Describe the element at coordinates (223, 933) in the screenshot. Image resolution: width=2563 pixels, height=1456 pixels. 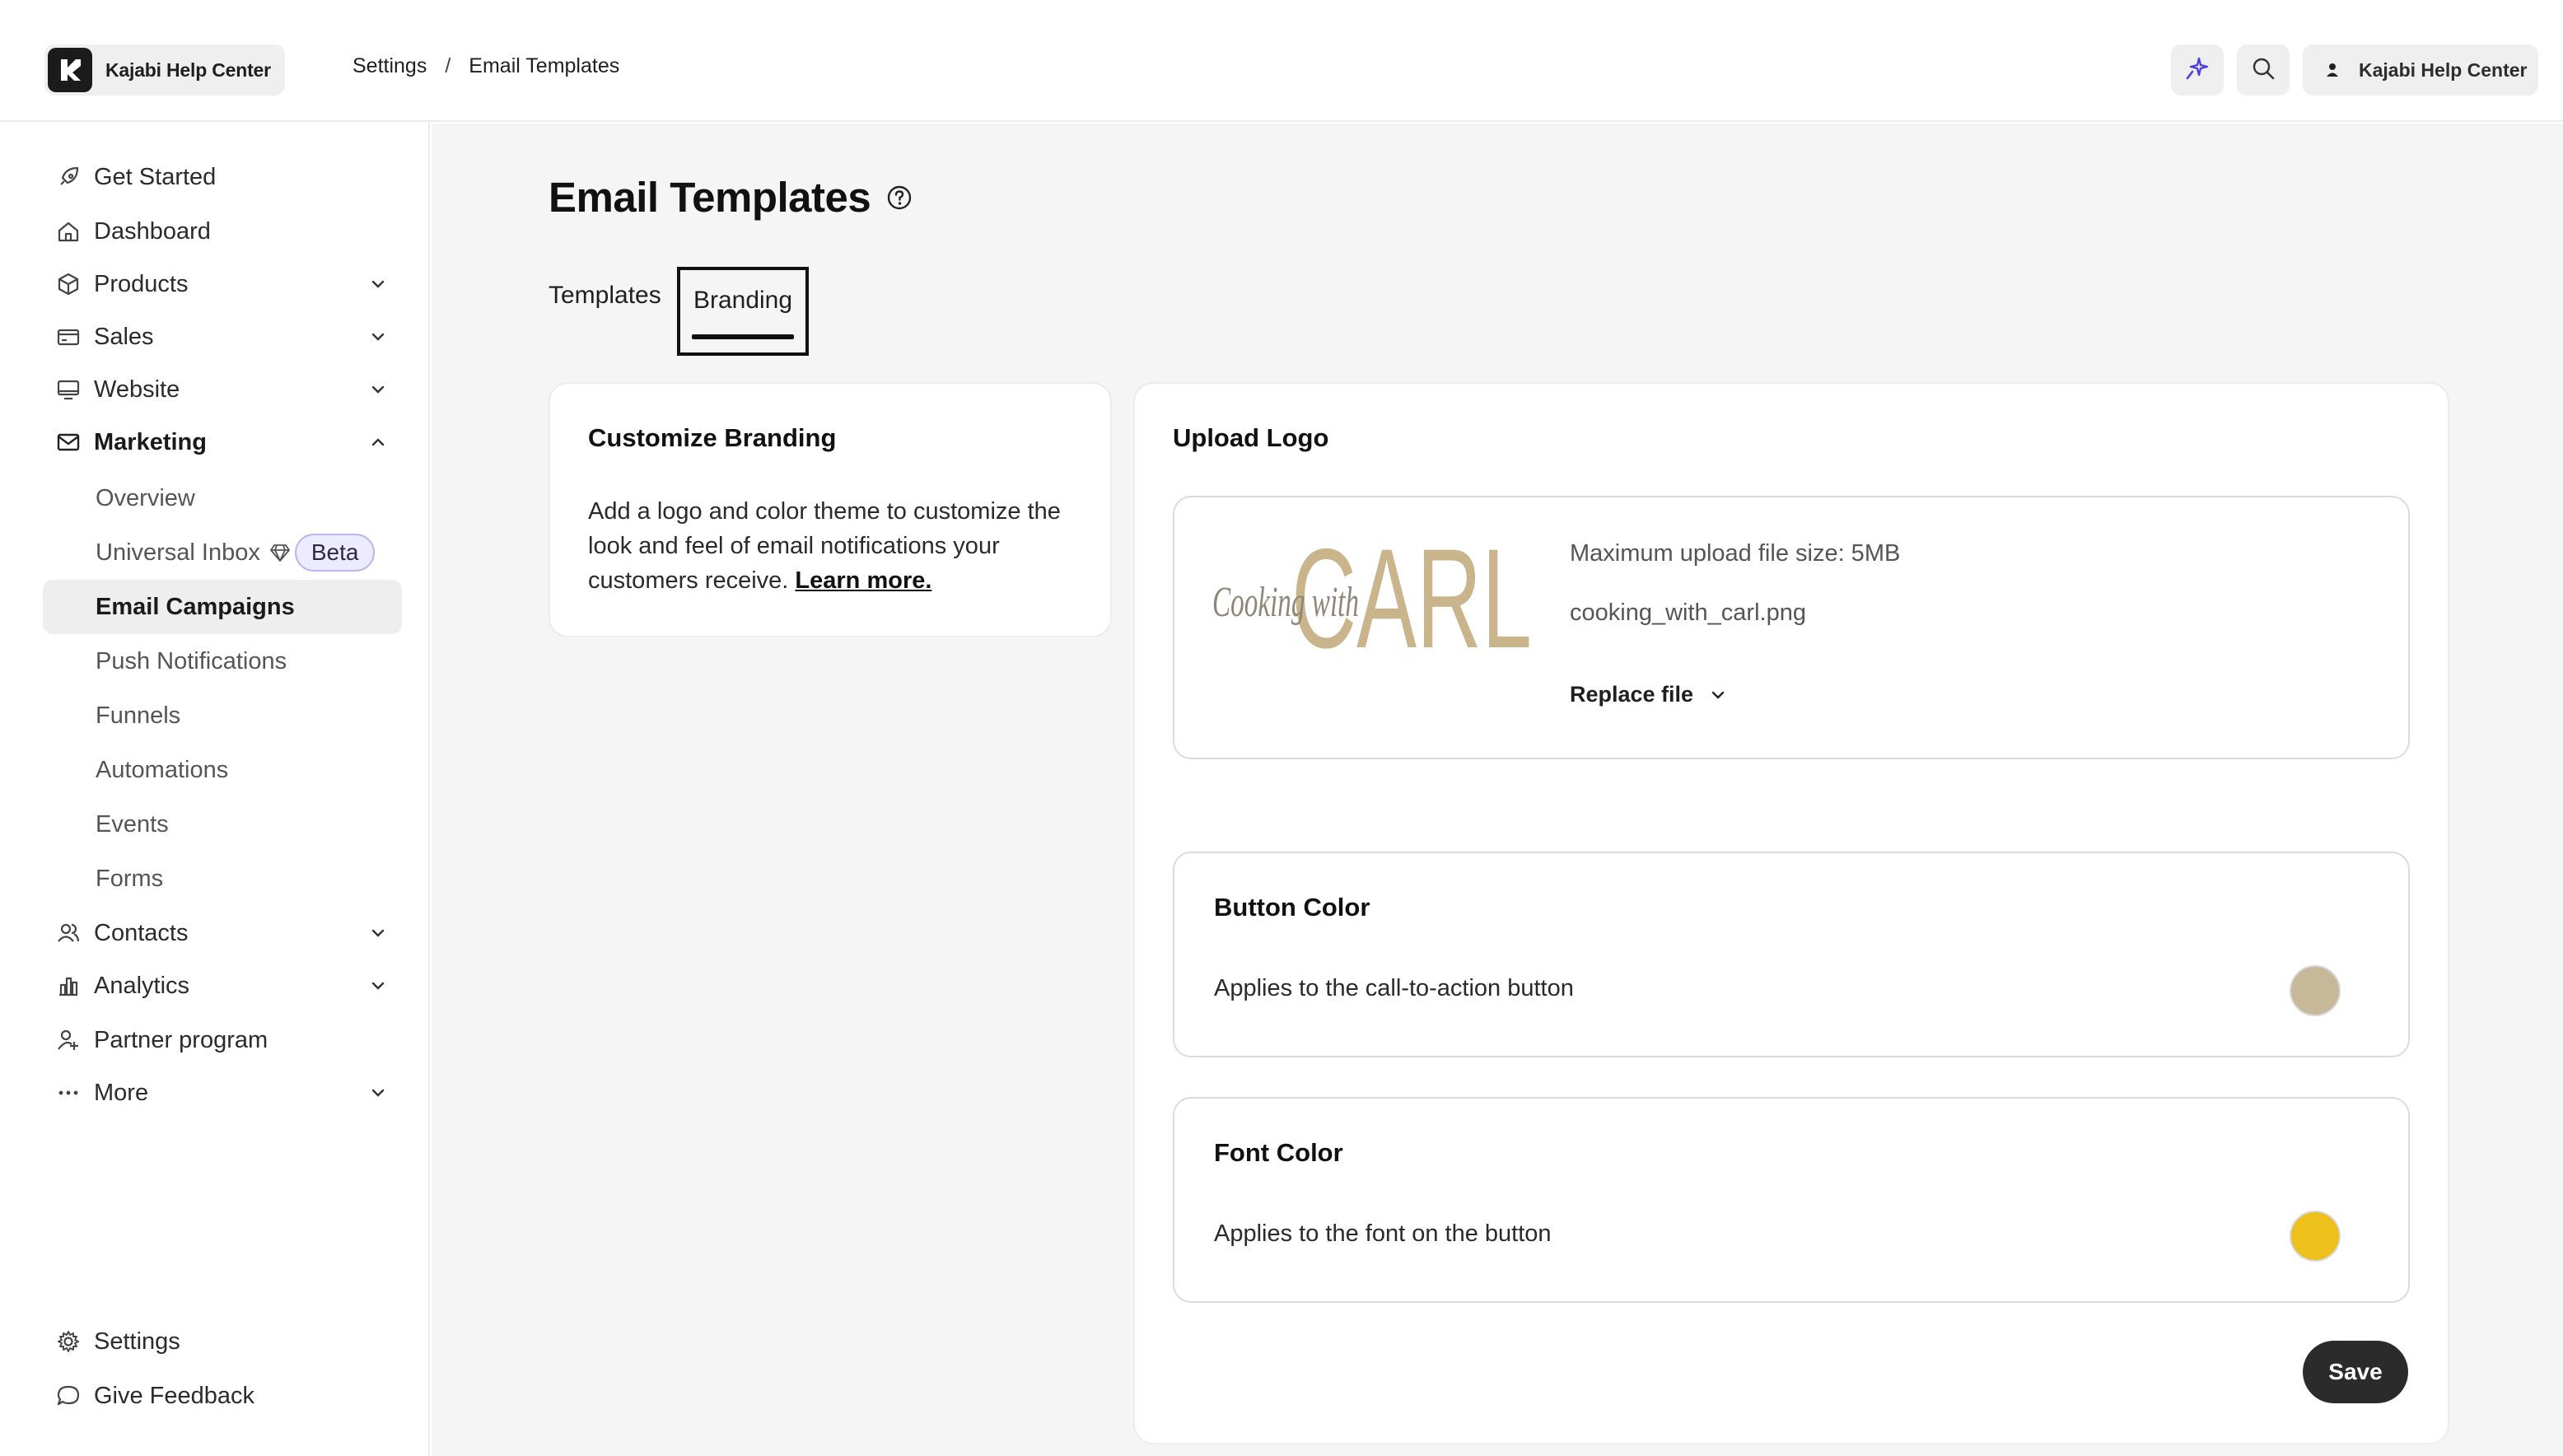
I see `sidebar-item-contacts: Contacts` at that location.